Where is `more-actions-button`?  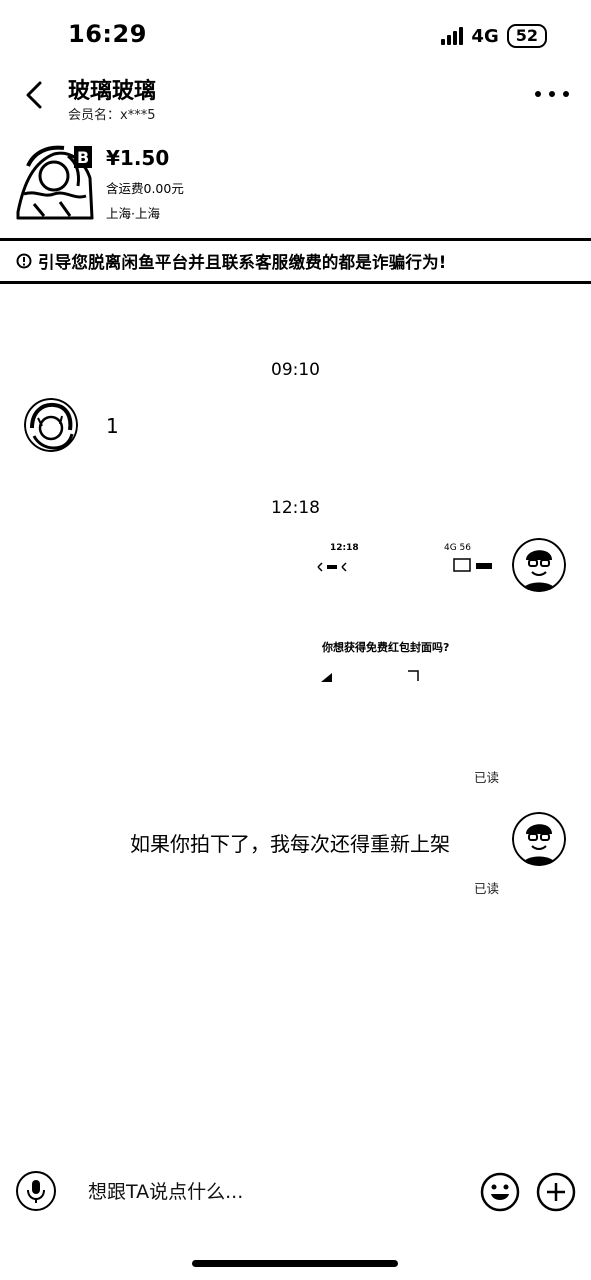 more-actions-button is located at coordinates (556, 1192).